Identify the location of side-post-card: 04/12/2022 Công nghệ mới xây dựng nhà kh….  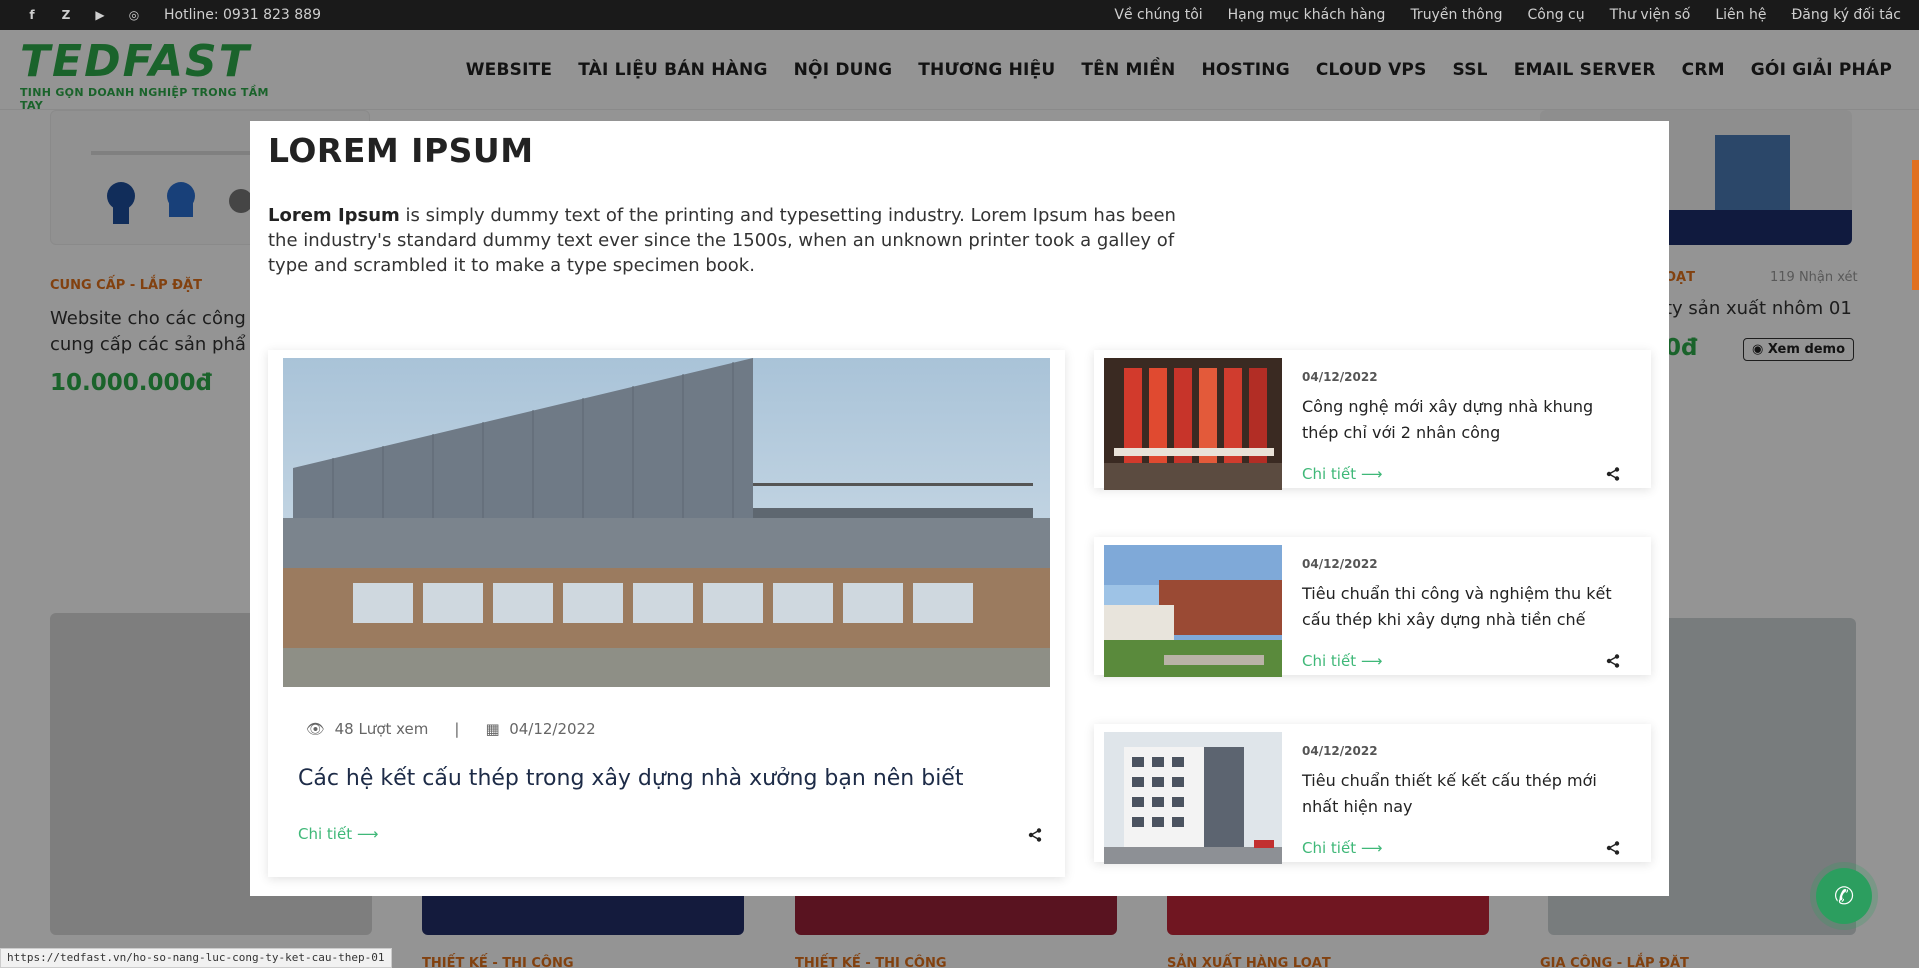
(1372, 420).